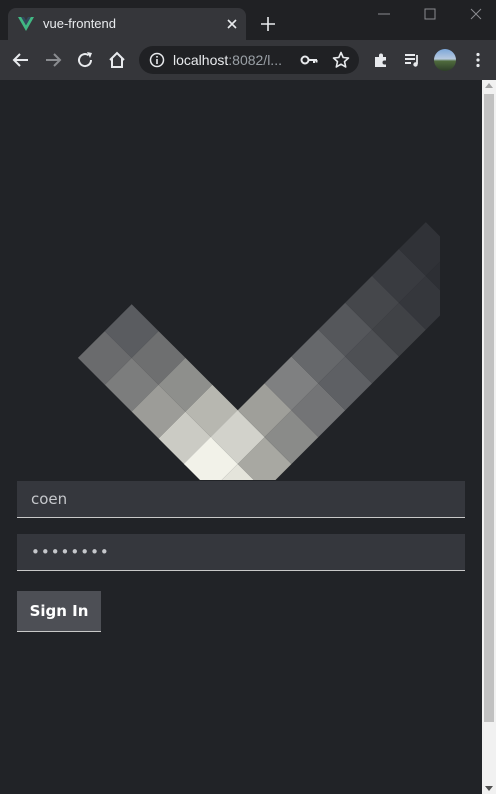 Image resolution: width=496 pixels, height=794 pixels. Describe the element at coordinates (430, 14) in the screenshot. I see `maximize-icon` at that location.